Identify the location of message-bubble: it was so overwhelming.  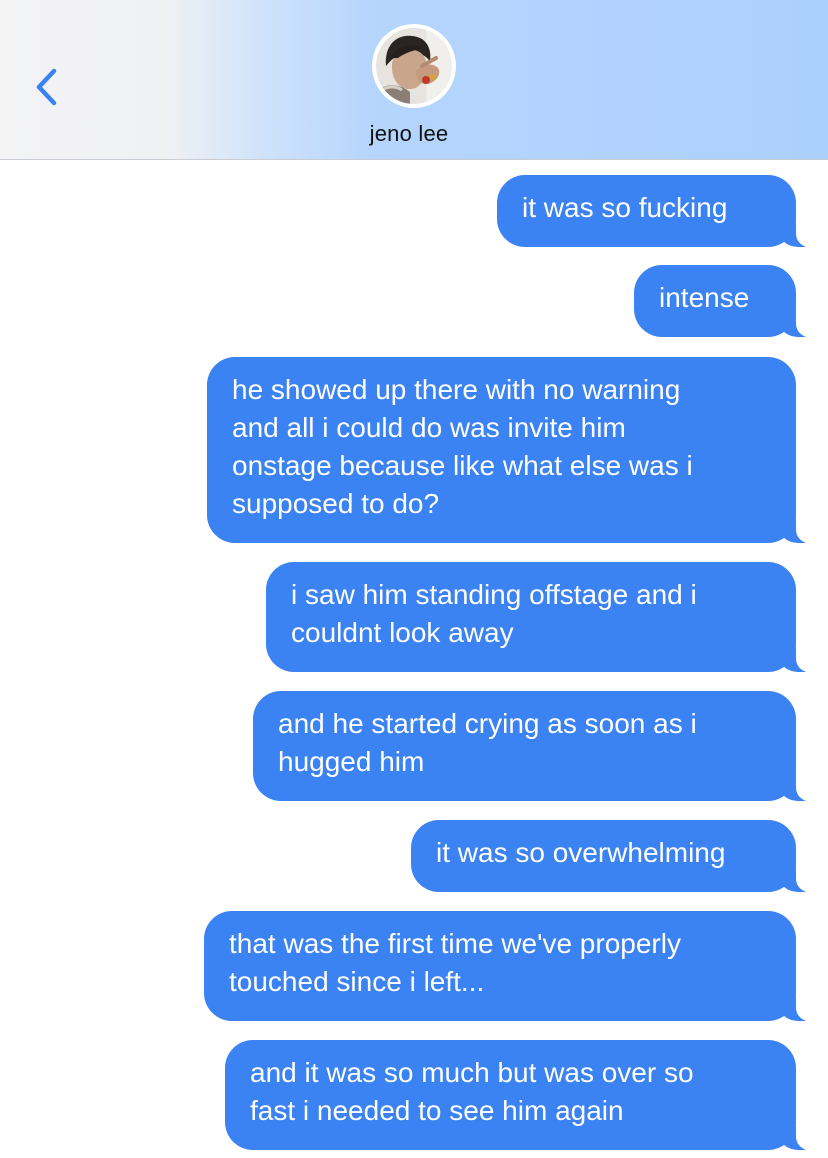
(618, 856).